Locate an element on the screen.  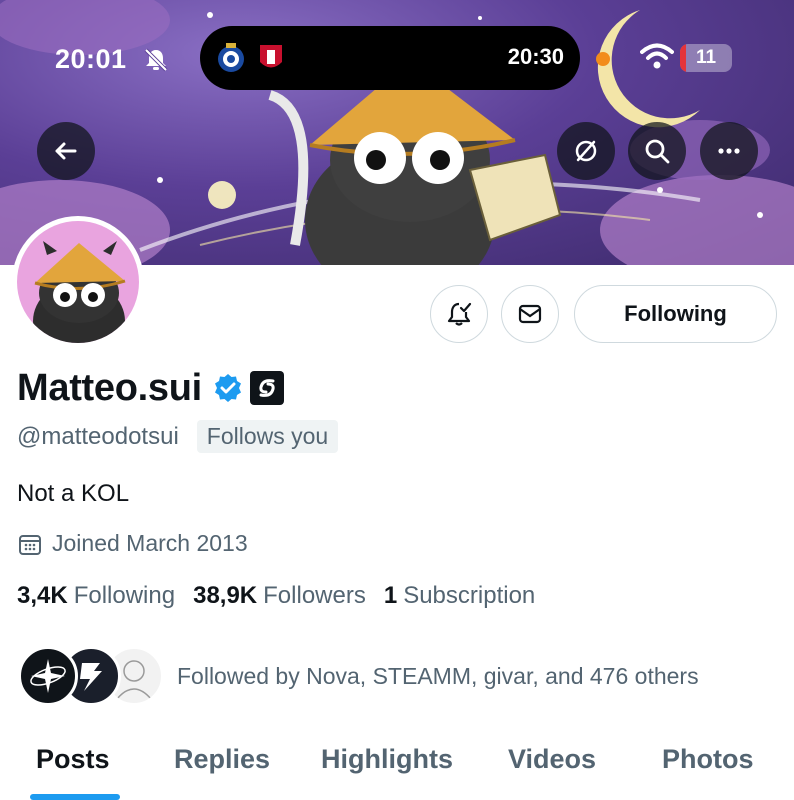
followers-label: Followers is located at coordinates (314, 596).